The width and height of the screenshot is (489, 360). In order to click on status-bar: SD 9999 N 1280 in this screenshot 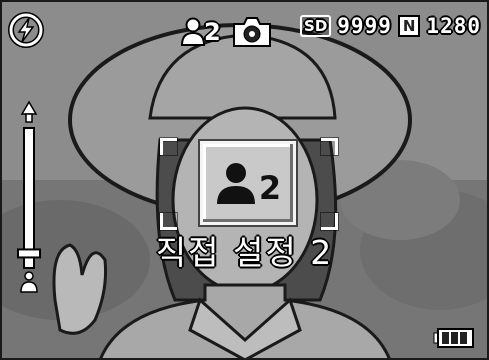, I will do `click(390, 26)`.